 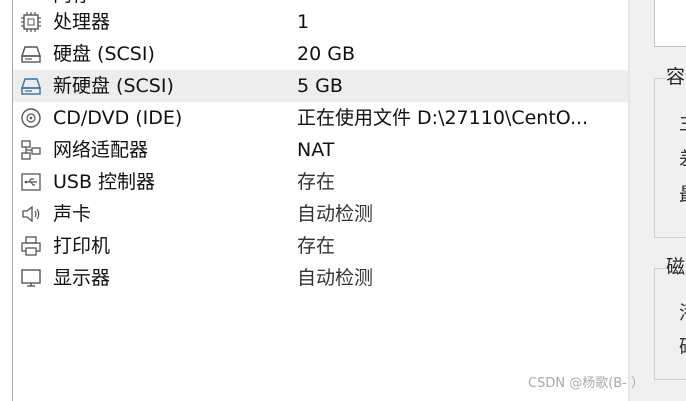 I want to click on device-name: 打印机, so click(x=82, y=246).